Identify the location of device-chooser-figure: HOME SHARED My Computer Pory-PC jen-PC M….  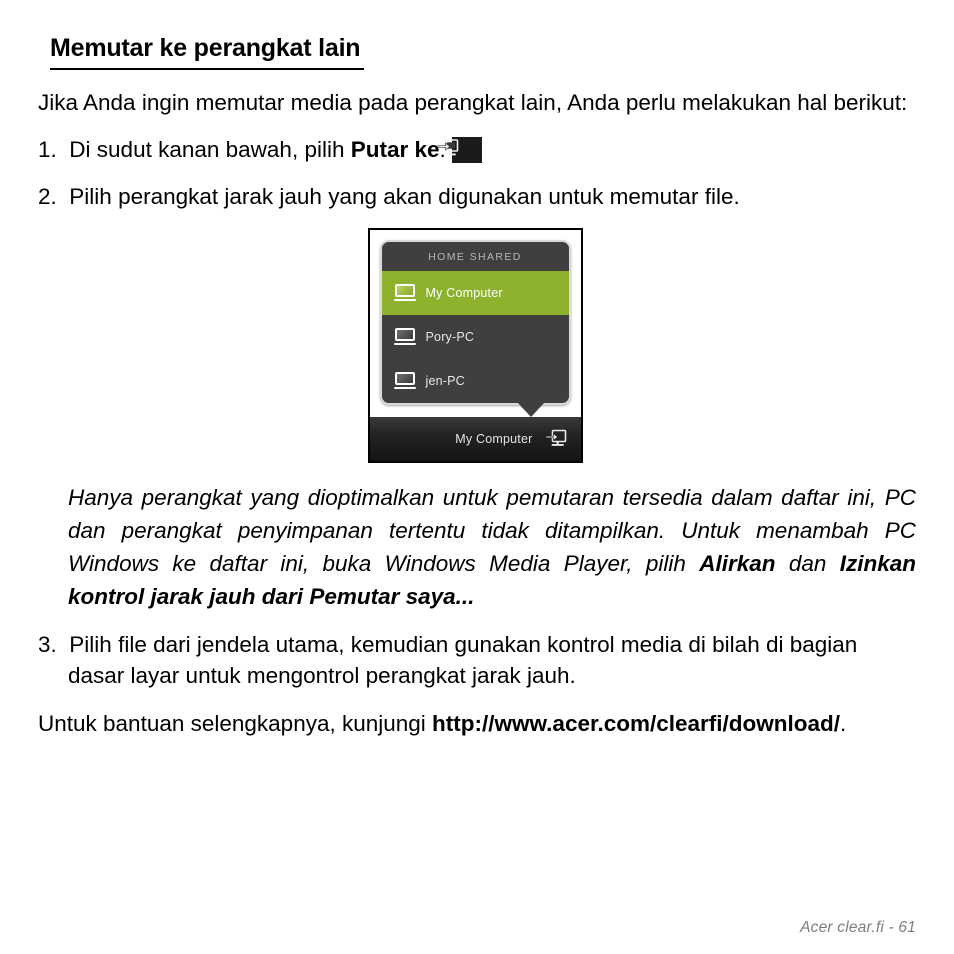
(477, 345).